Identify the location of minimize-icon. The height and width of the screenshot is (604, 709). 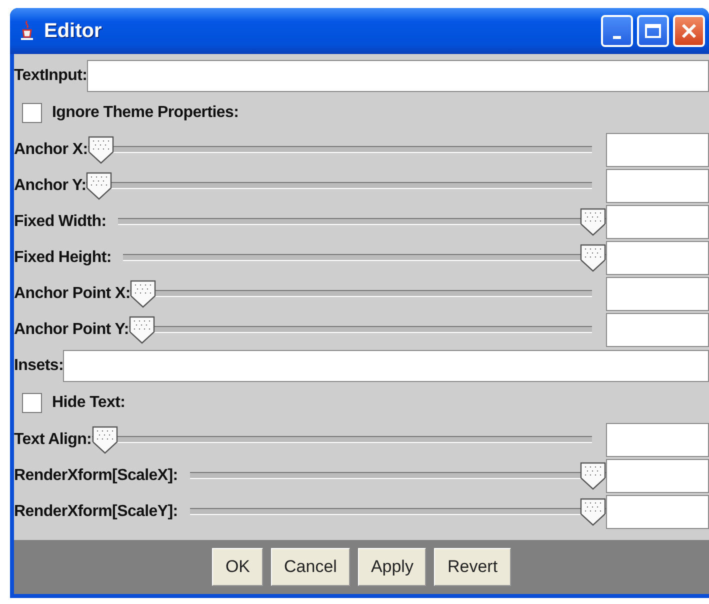
(617, 37).